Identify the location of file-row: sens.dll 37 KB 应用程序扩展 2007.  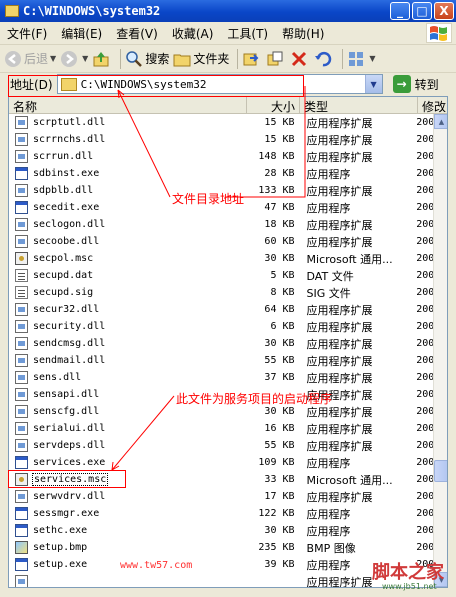
(221, 377).